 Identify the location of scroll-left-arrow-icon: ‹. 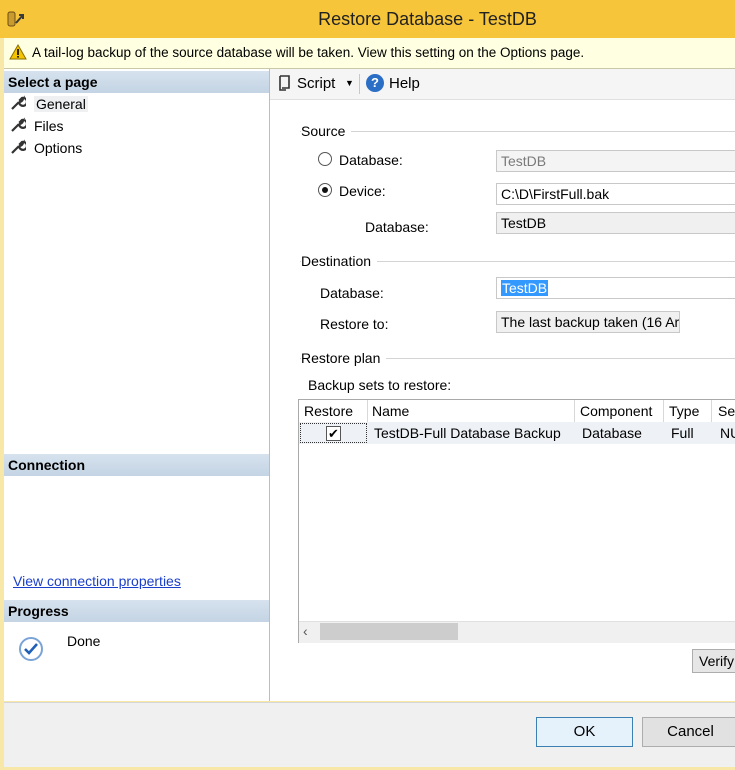
(305, 631).